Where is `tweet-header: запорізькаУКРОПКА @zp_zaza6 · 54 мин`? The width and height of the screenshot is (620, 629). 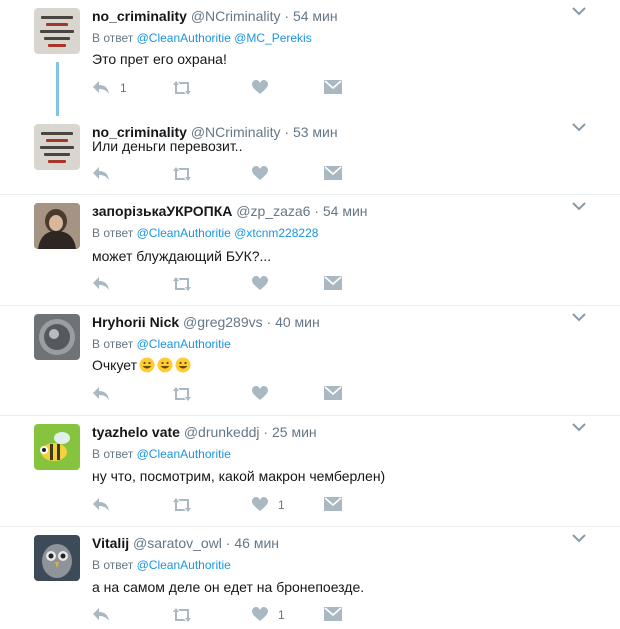
tweet-header: запорізькаУКРОПКА @zp_zaza6 · 54 мин is located at coordinates (230, 211).